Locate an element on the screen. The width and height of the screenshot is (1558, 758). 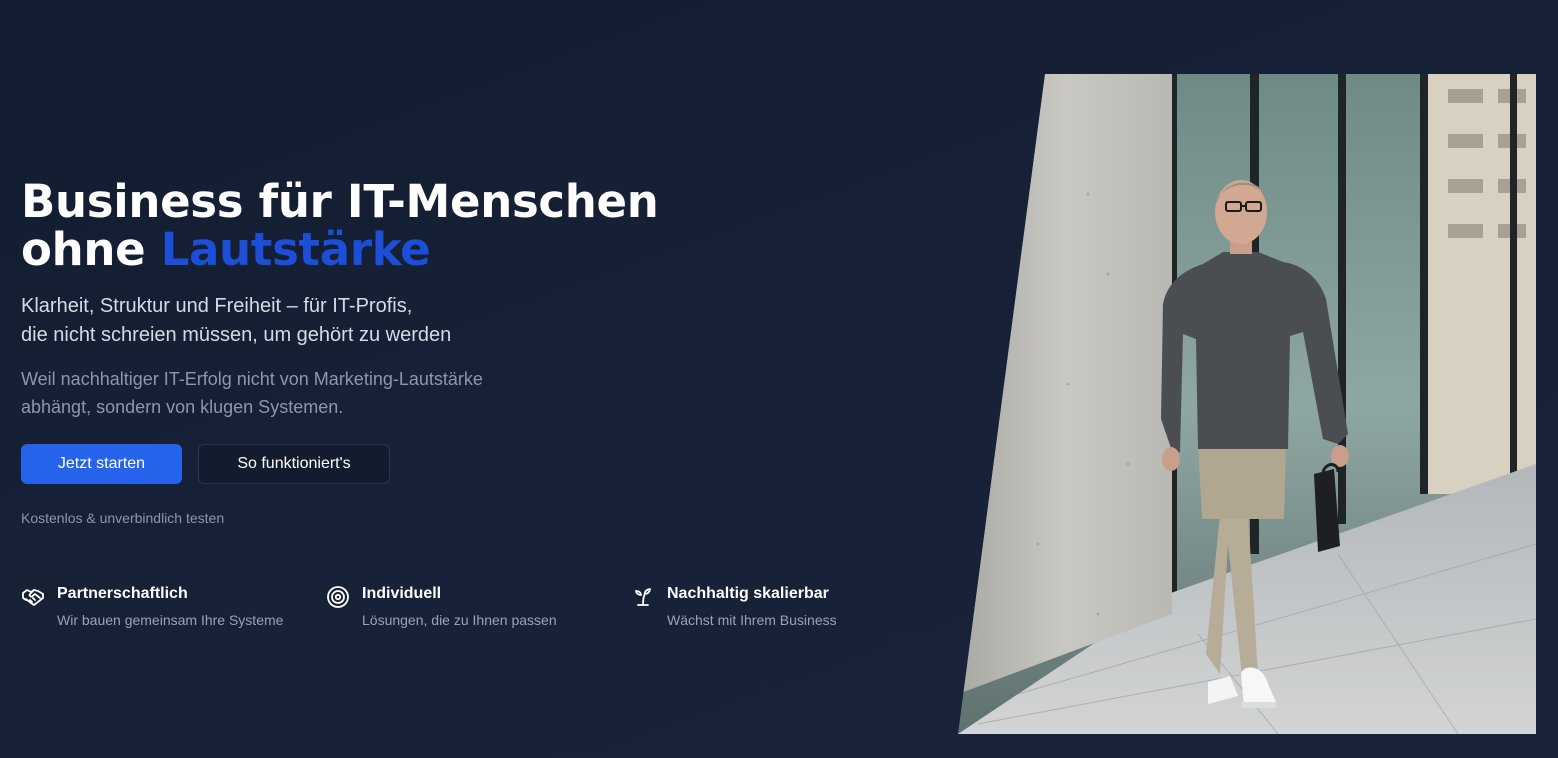
feature-description: Lösungen, die zu Ihnen passen is located at coordinates (459, 620).